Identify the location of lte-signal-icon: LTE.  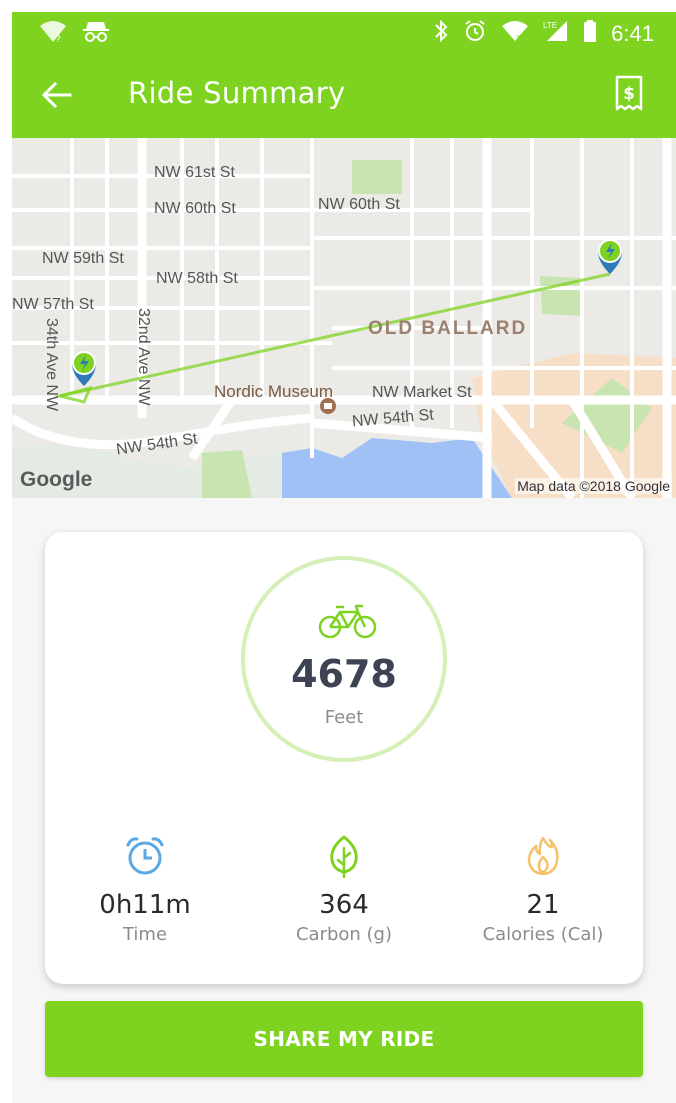
(556, 33).